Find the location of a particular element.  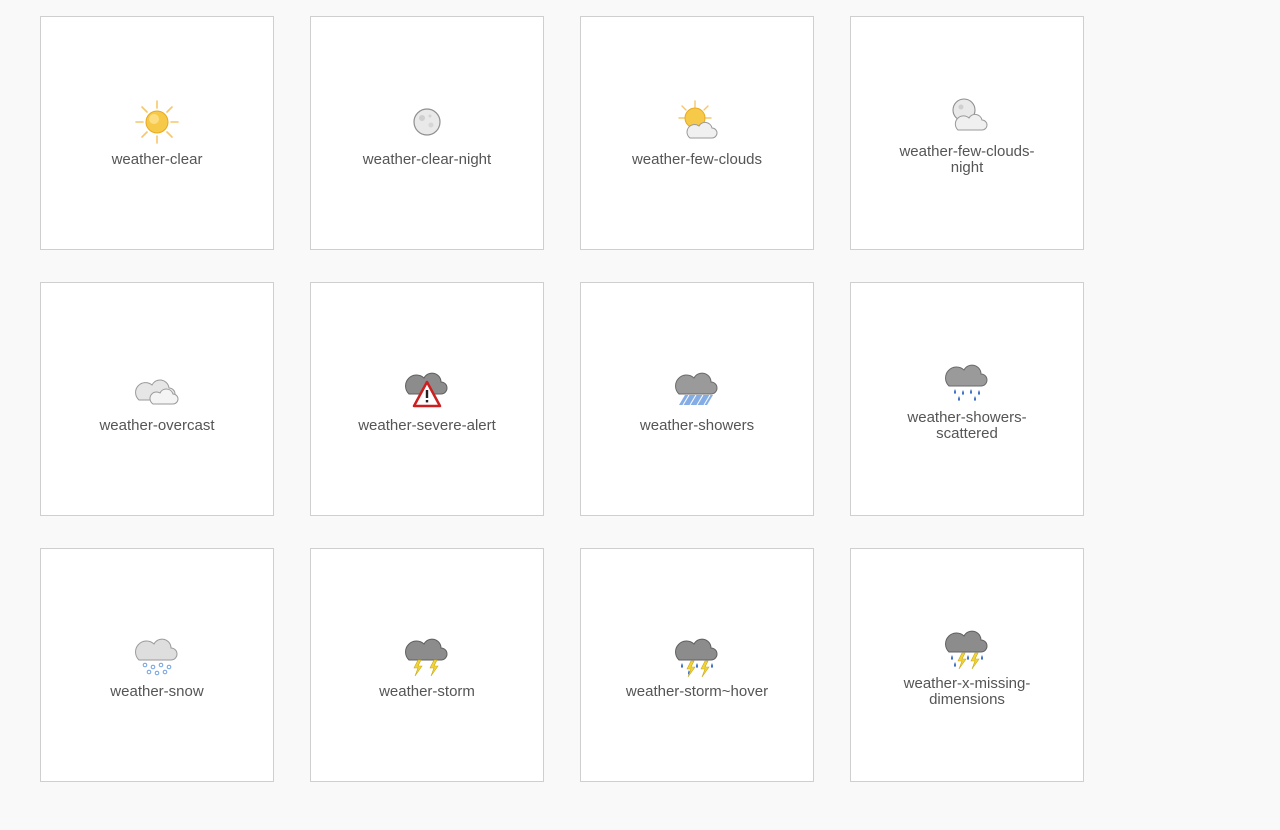

icon-tile-weather-few-clouds-night: weather-few-clouds-night is located at coordinates (967, 133).